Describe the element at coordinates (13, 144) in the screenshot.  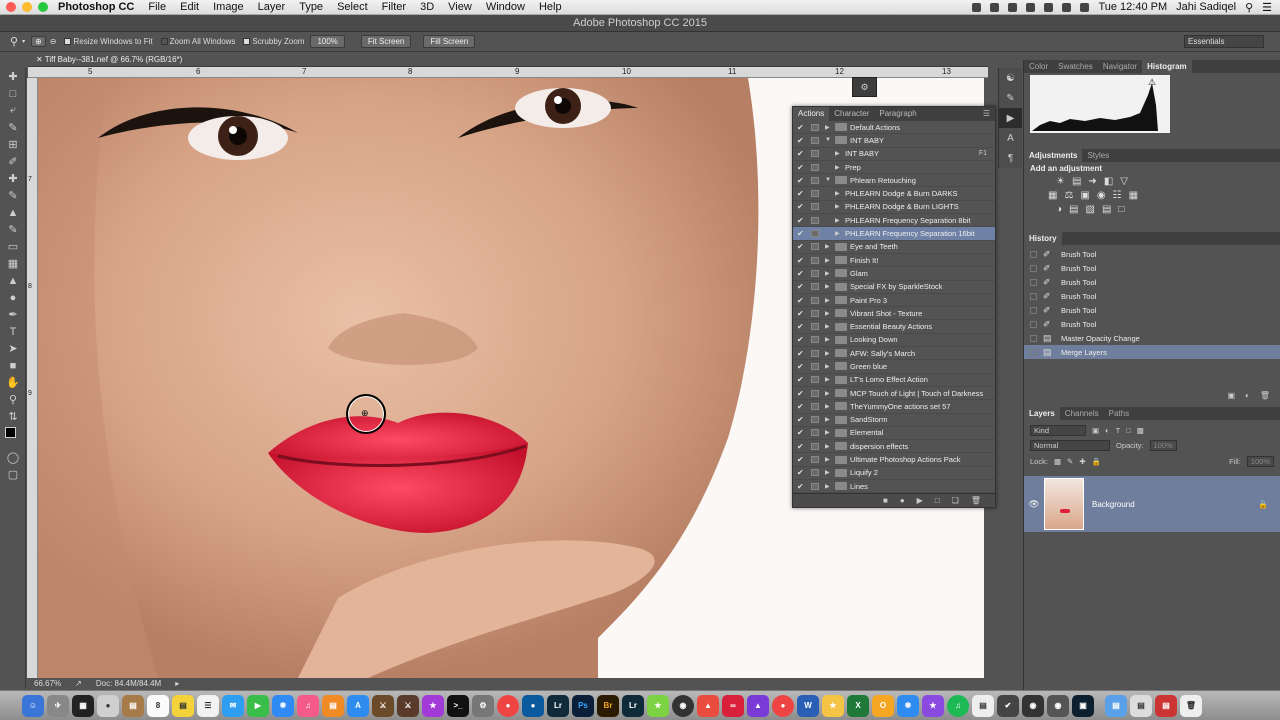
I see `crop-tool-icon: ⊞` at that location.